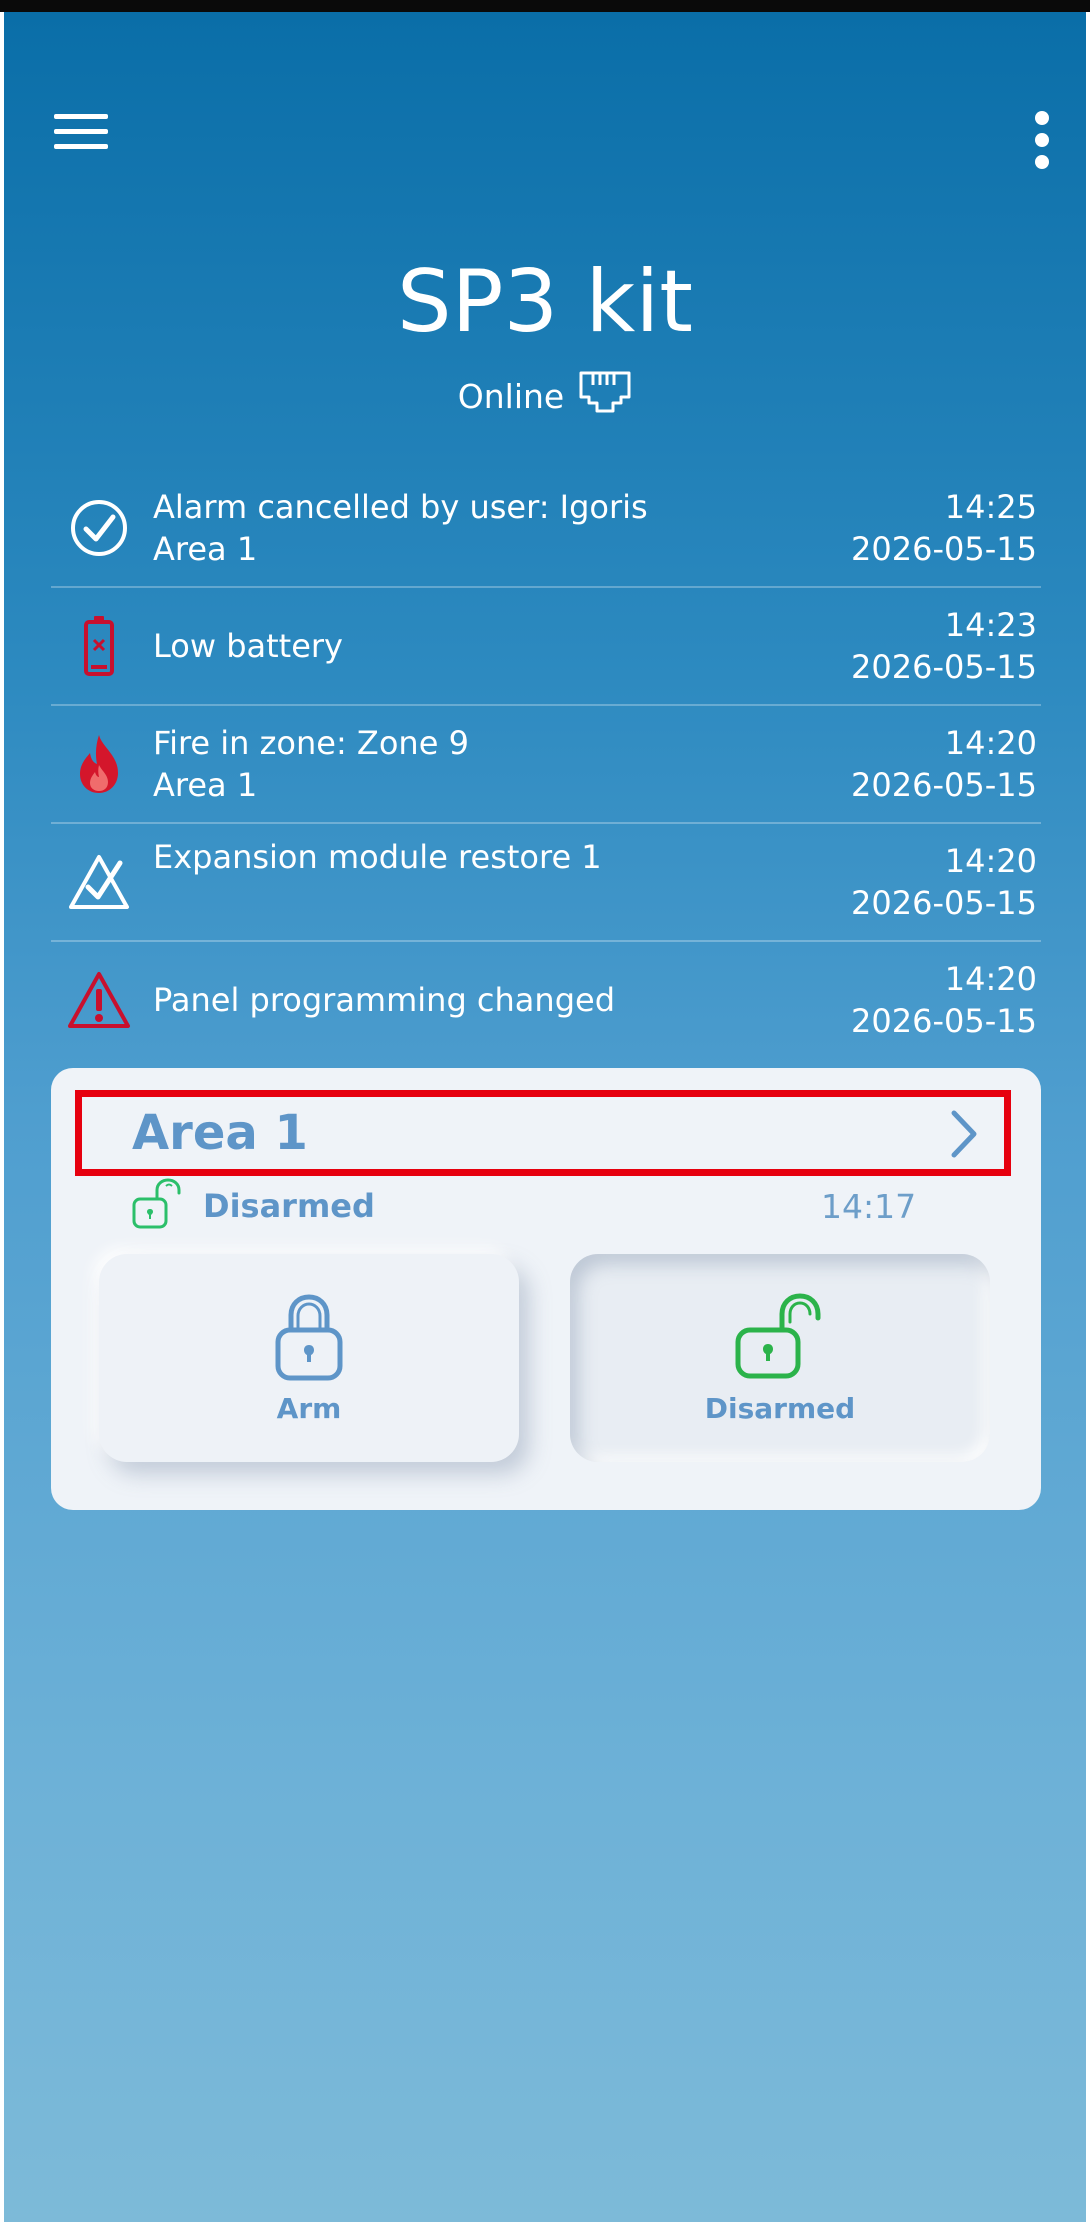 The height and width of the screenshot is (2222, 1090). I want to click on low-battery-icon, so click(99, 646).